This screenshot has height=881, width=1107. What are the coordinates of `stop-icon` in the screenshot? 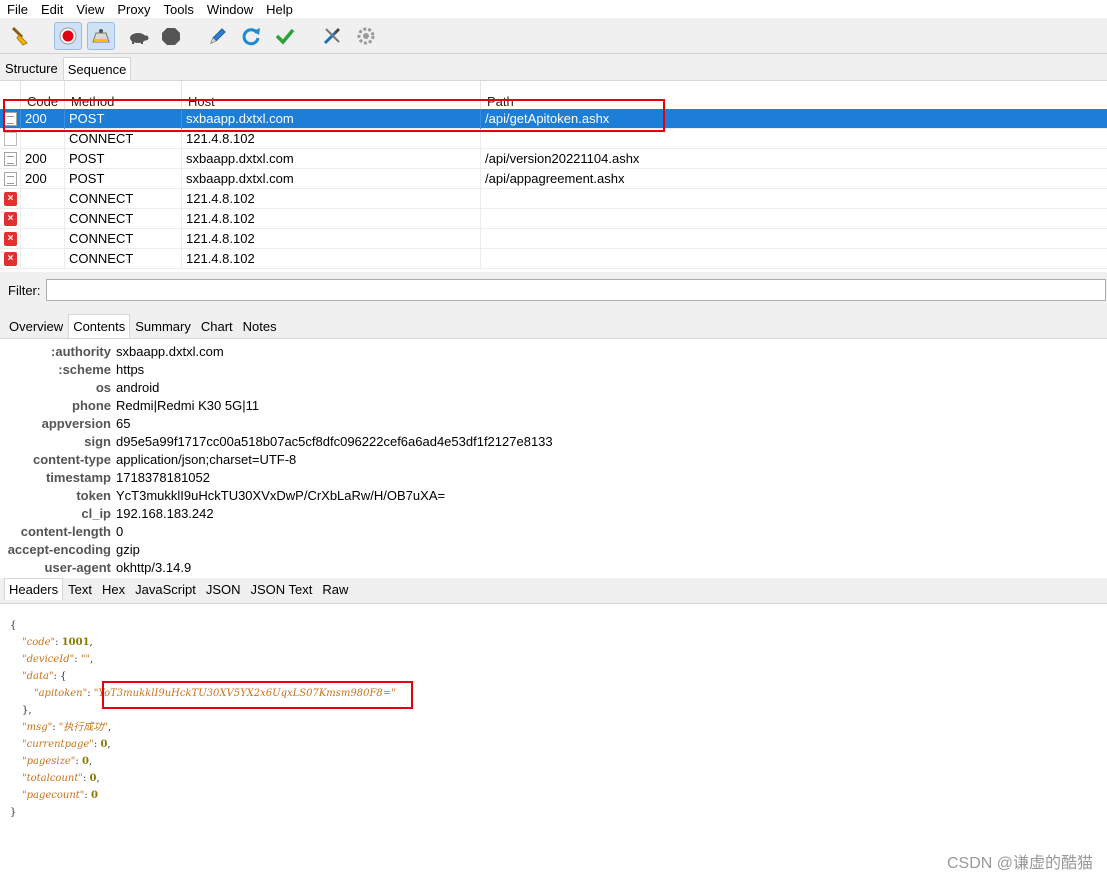 It's located at (171, 36).